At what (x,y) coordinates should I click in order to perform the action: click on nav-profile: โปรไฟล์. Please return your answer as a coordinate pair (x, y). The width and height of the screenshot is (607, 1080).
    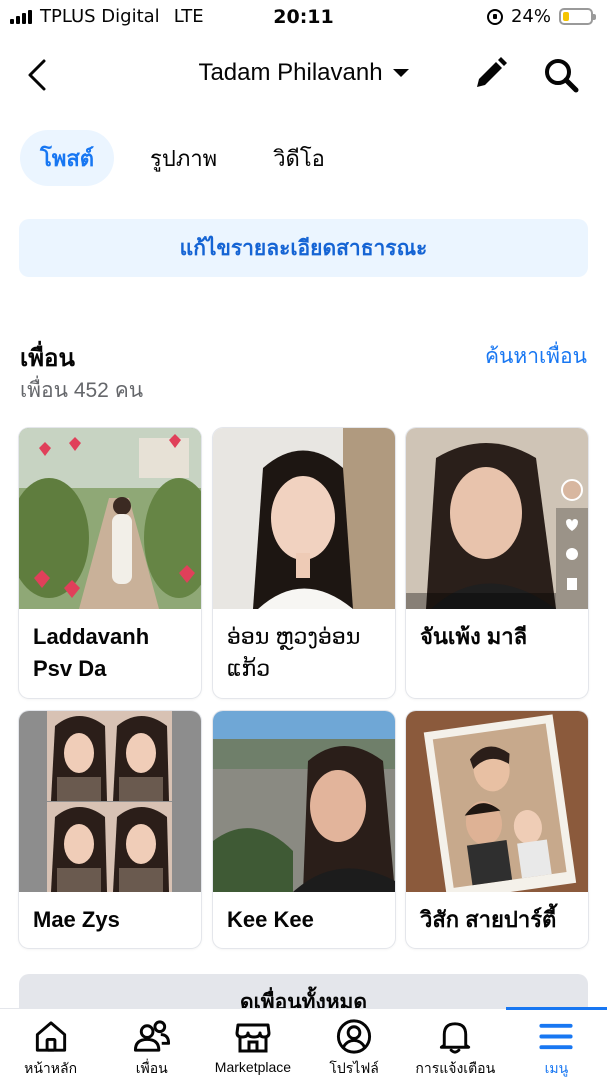
    Looking at the image, I should click on (354, 1044).